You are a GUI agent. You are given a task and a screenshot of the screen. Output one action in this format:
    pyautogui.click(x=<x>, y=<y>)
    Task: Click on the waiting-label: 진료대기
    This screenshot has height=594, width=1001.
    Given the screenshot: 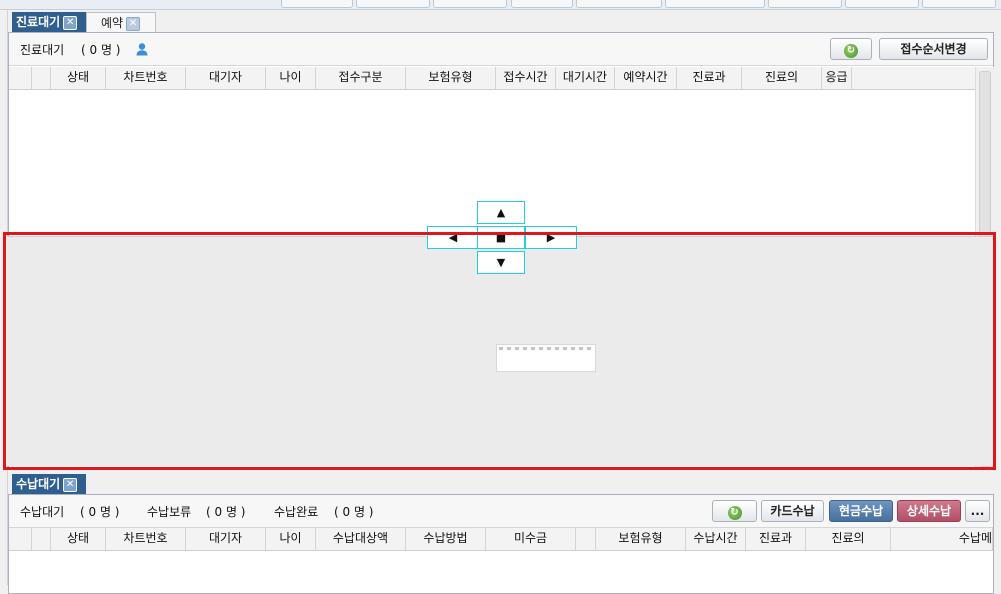 What is the action you would take?
    pyautogui.click(x=42, y=50)
    